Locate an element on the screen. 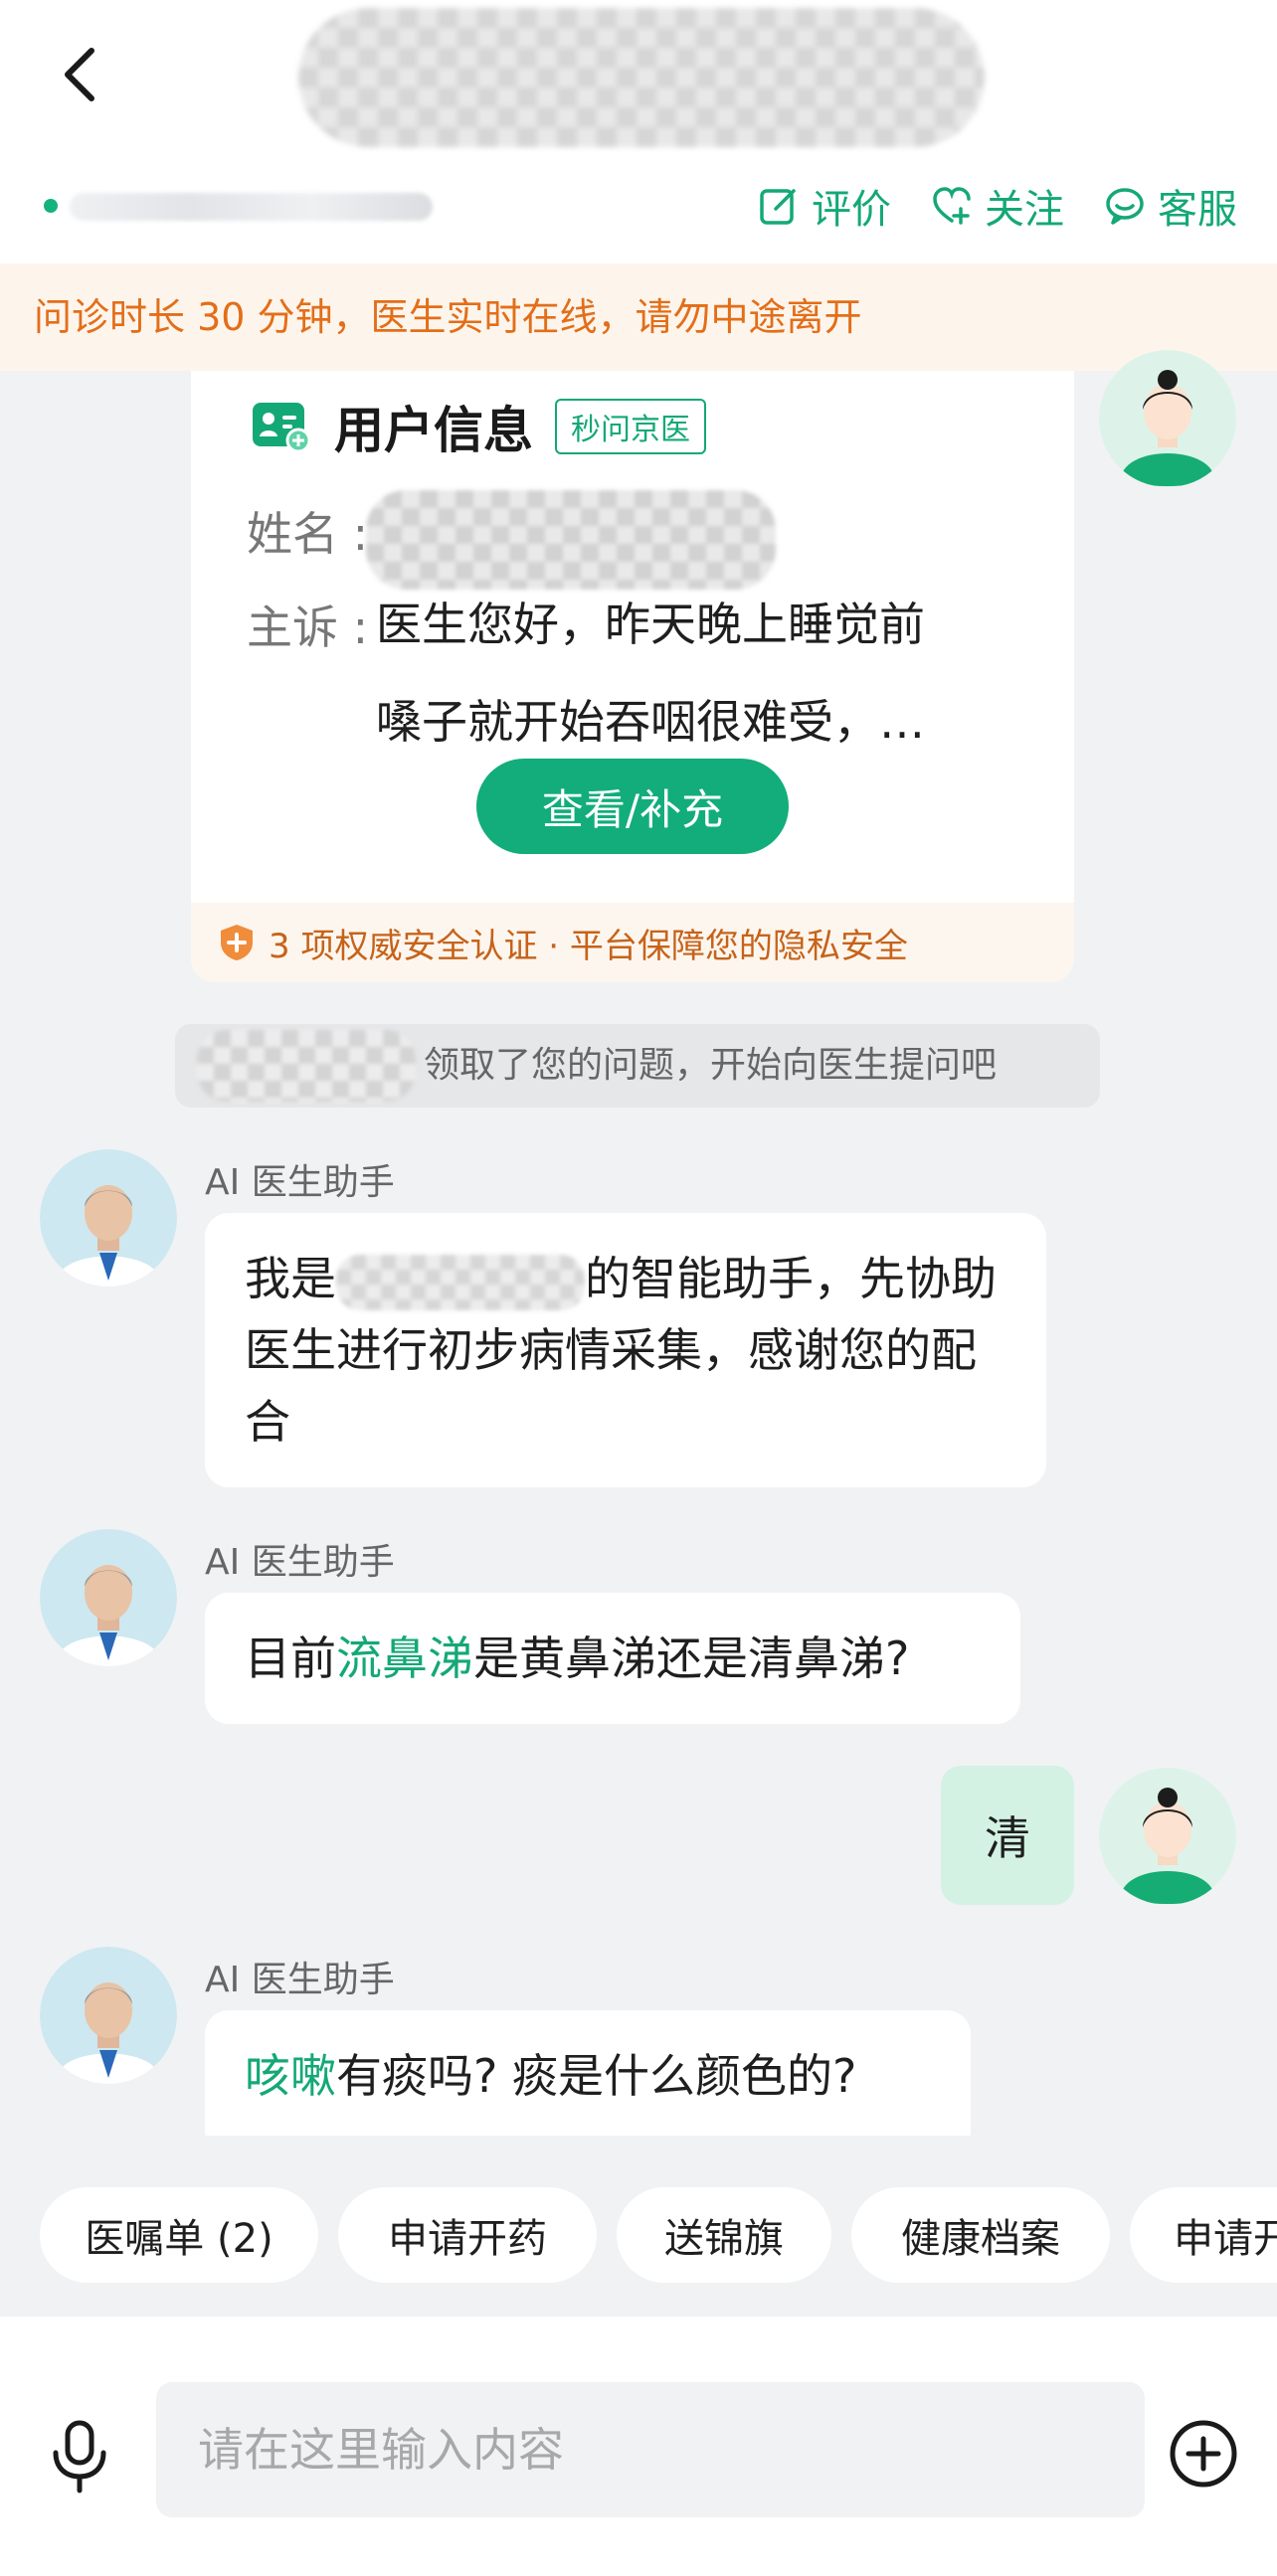 This screenshot has width=1277, height=2576. user-info-header: 用户信息 秒问京医 is located at coordinates (478, 426).